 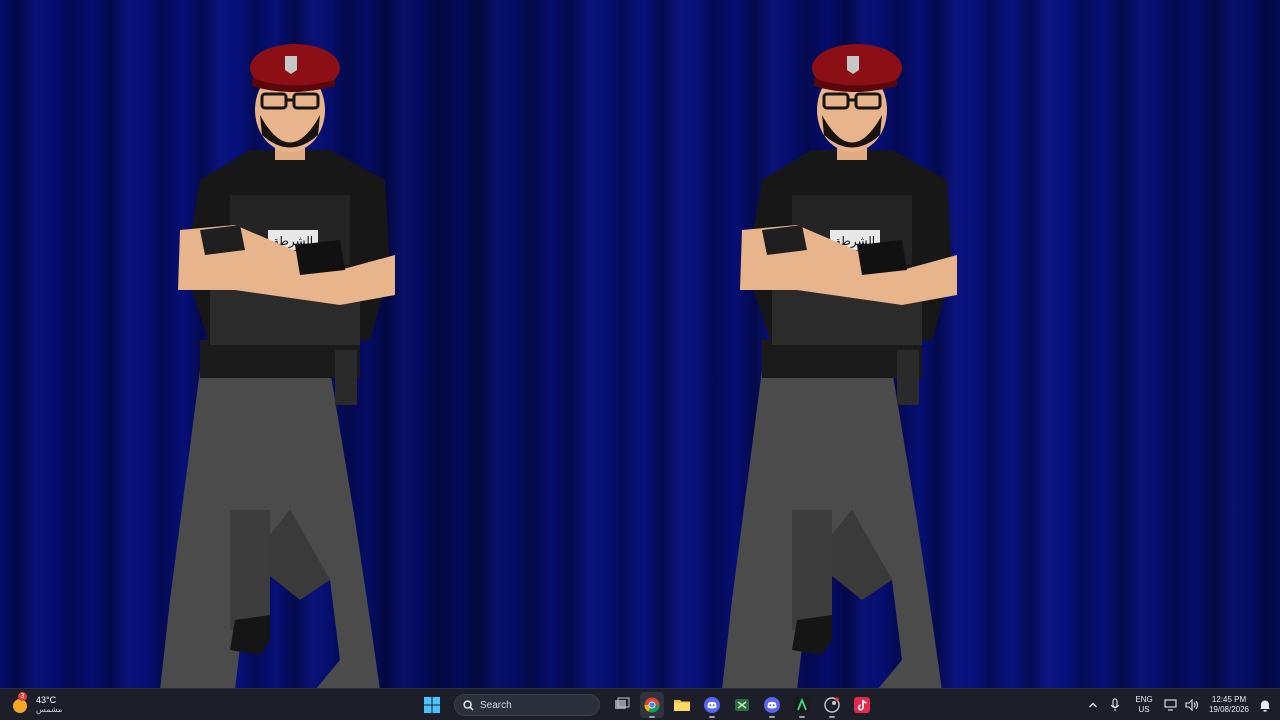 I want to click on lambda-icon, so click(x=802, y=705).